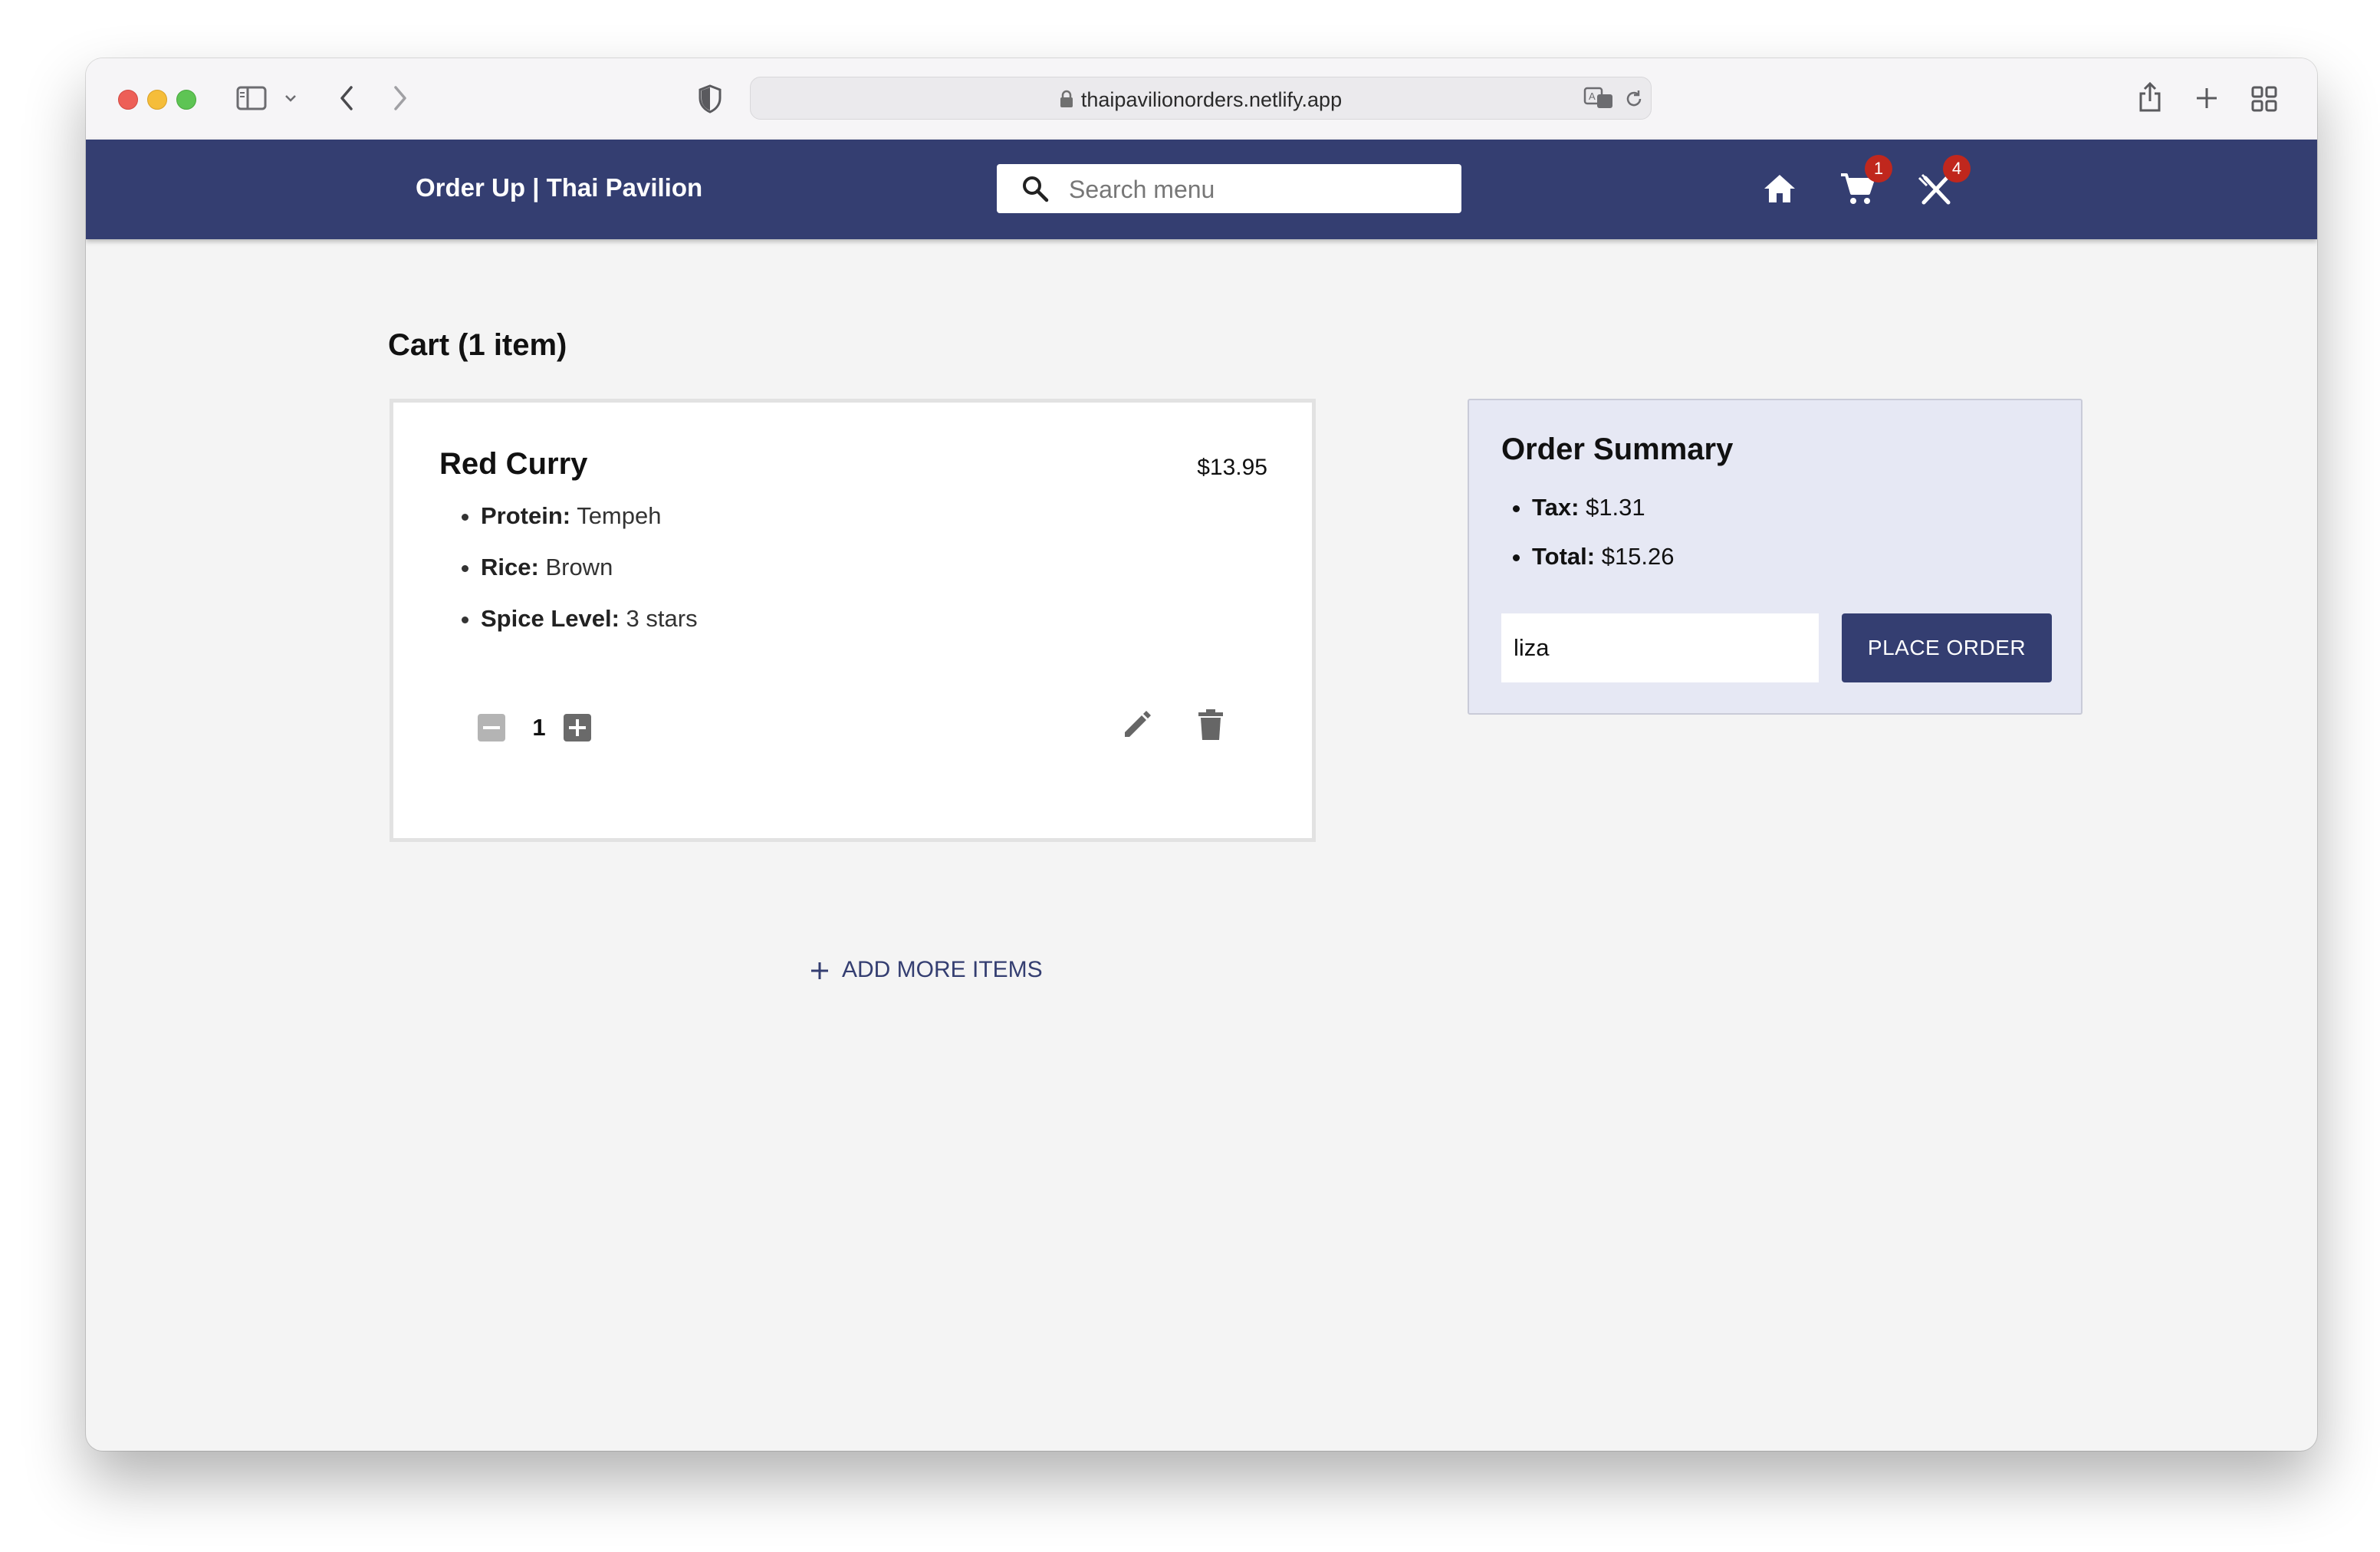  What do you see at coordinates (1593, 96) in the screenshot?
I see `svg-text: A` at bounding box center [1593, 96].